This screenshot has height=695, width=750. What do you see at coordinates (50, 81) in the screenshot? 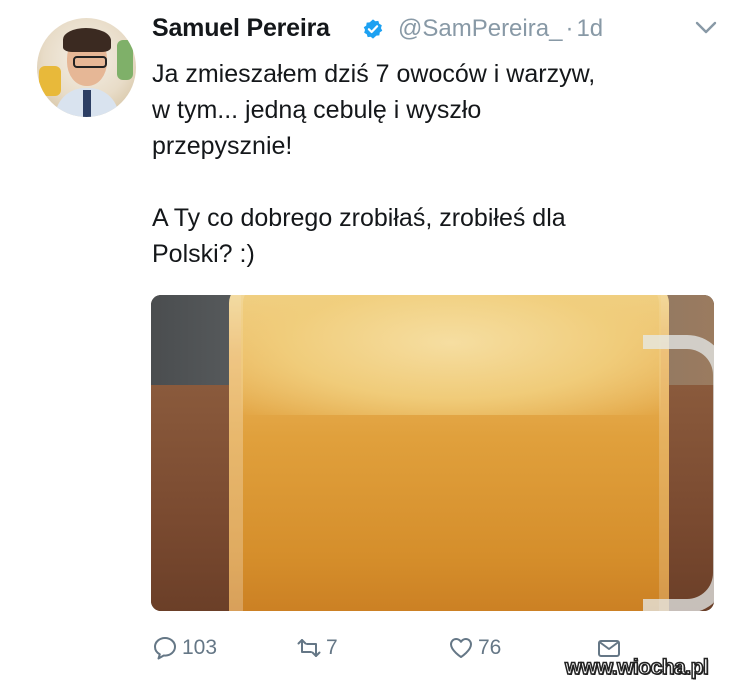
I see `avatar-background` at bounding box center [50, 81].